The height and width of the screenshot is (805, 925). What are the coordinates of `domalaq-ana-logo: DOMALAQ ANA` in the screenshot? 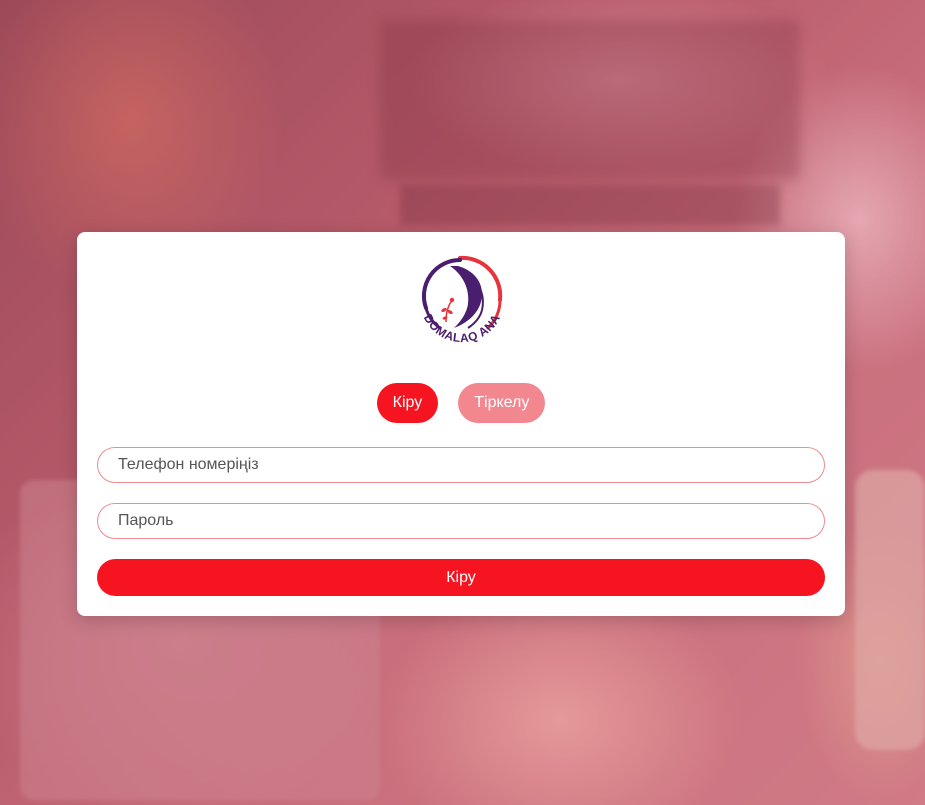 It's located at (462, 300).